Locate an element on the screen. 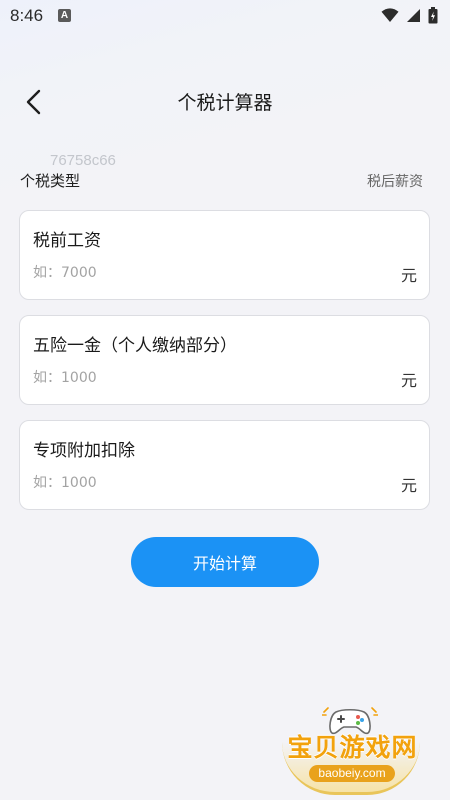 The width and height of the screenshot is (450, 800). social-insurance-card: 五险一金（个人缴纳部分） 元 is located at coordinates (224, 360).